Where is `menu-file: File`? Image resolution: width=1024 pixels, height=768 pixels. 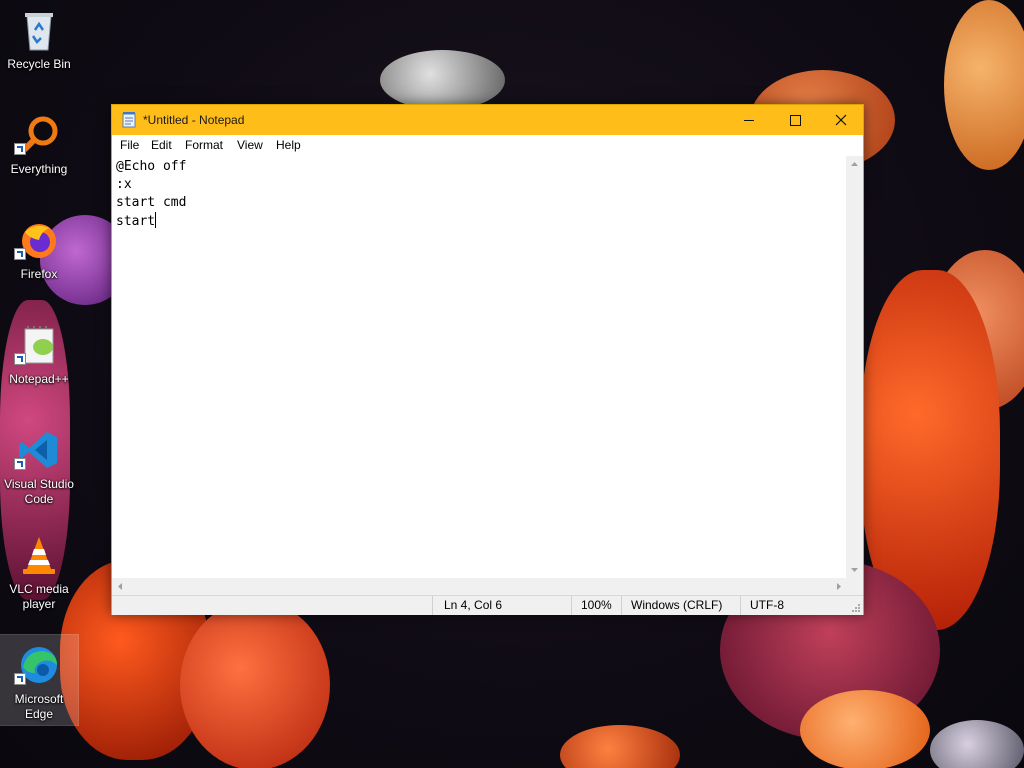
menu-file: File is located at coordinates (129, 145).